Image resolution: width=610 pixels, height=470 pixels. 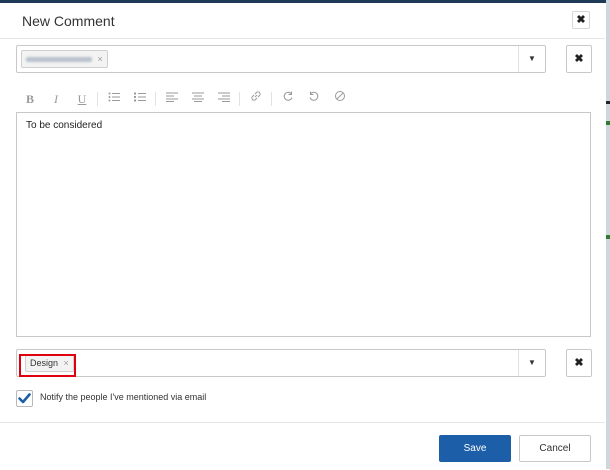 I want to click on align-center-button, so click(x=198, y=99).